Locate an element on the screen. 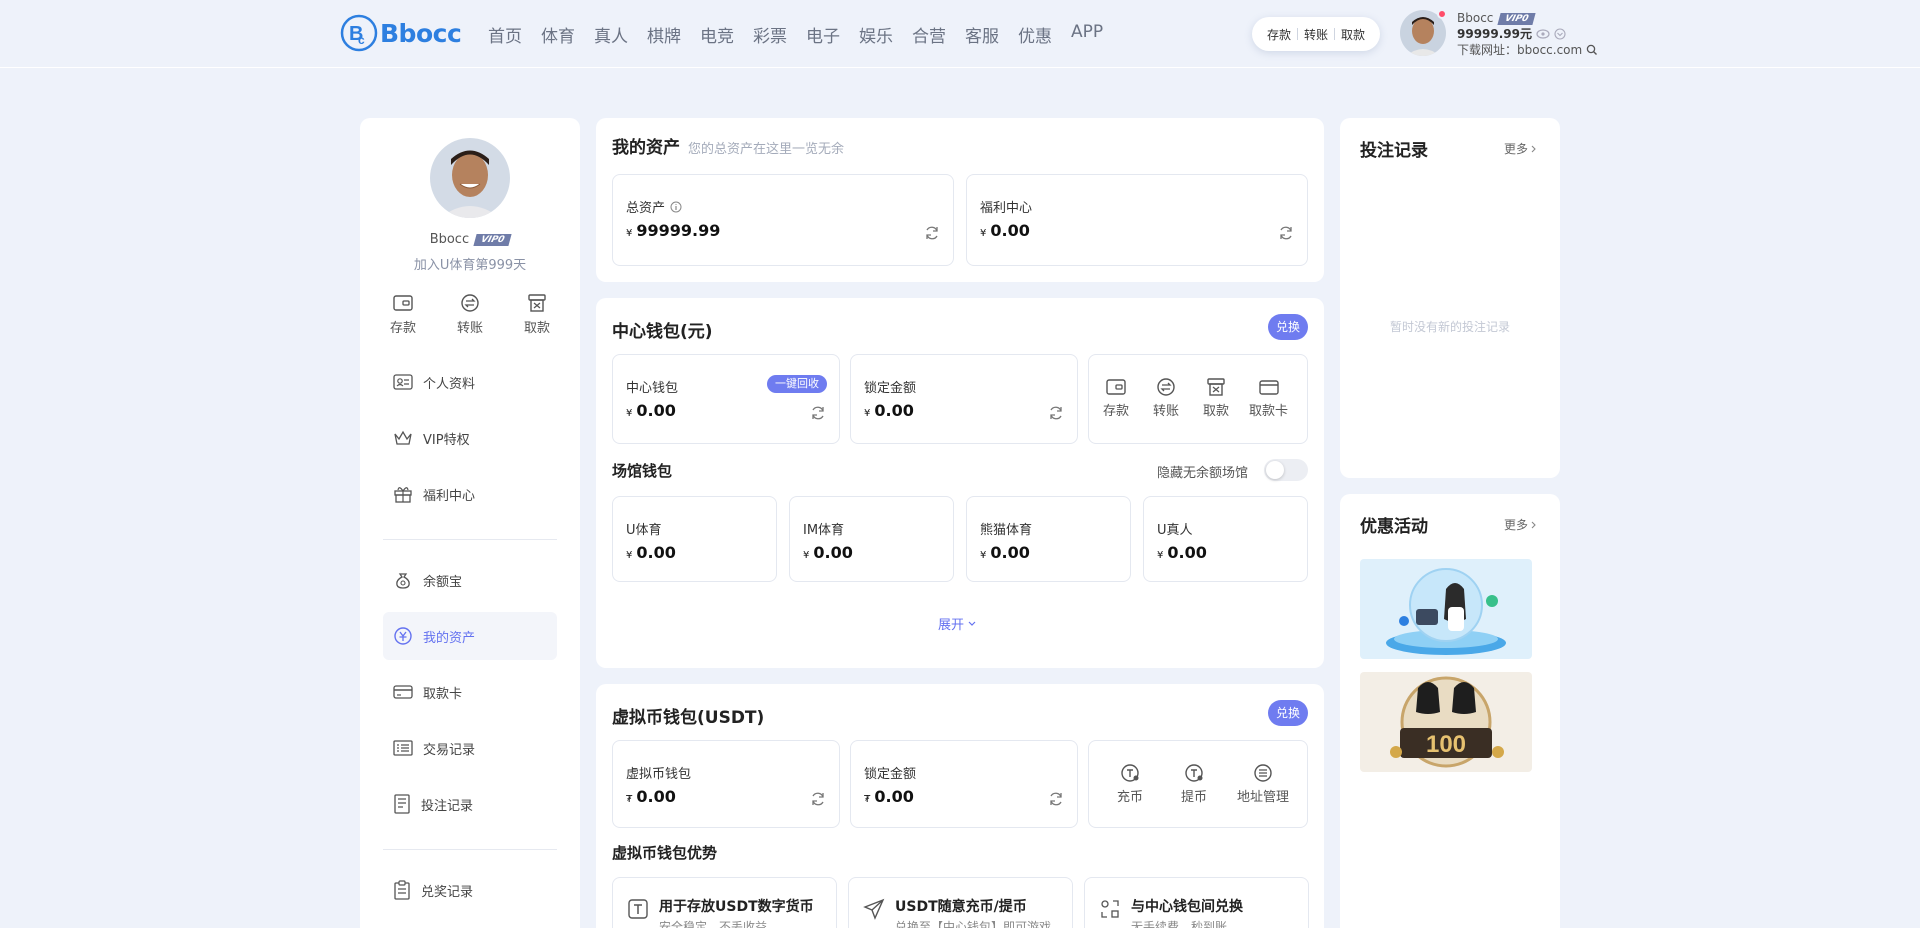 This screenshot has height=928, width=1920. venue-card: U体育 ¥0.00 is located at coordinates (694, 539).